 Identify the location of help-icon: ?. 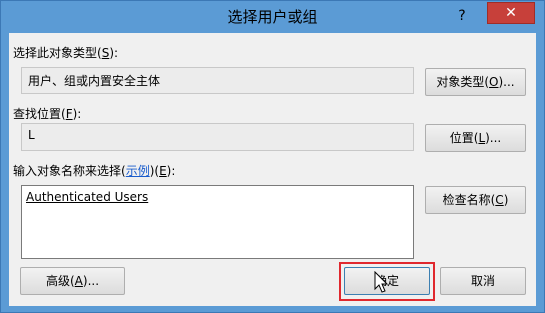
(462, 16).